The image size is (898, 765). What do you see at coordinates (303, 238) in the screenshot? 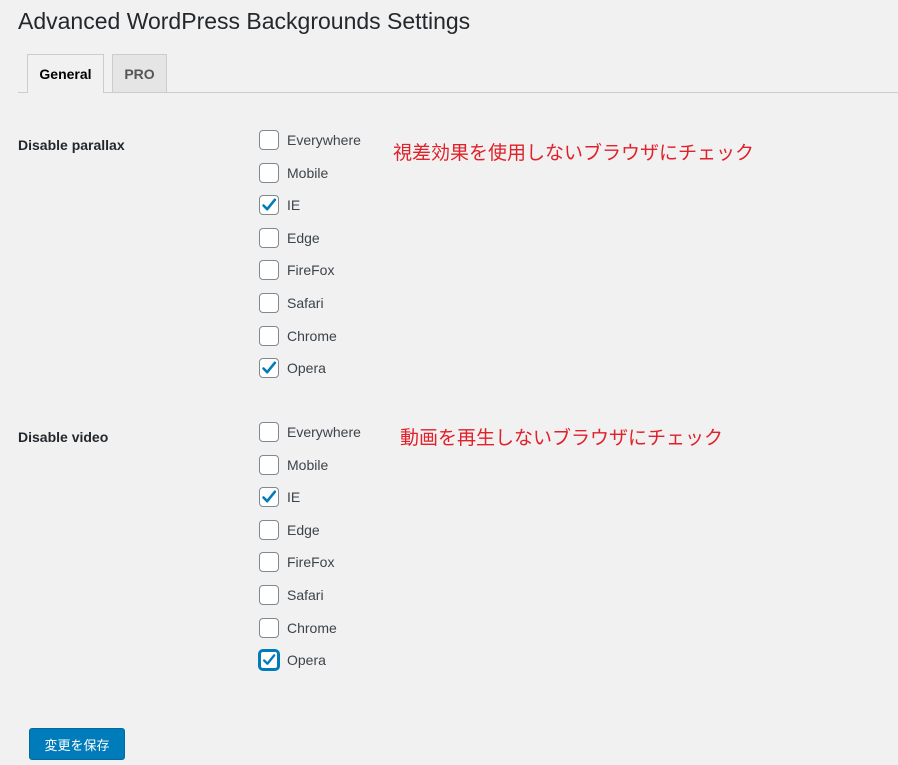
I see `parallax-edge-label: Edge` at bounding box center [303, 238].